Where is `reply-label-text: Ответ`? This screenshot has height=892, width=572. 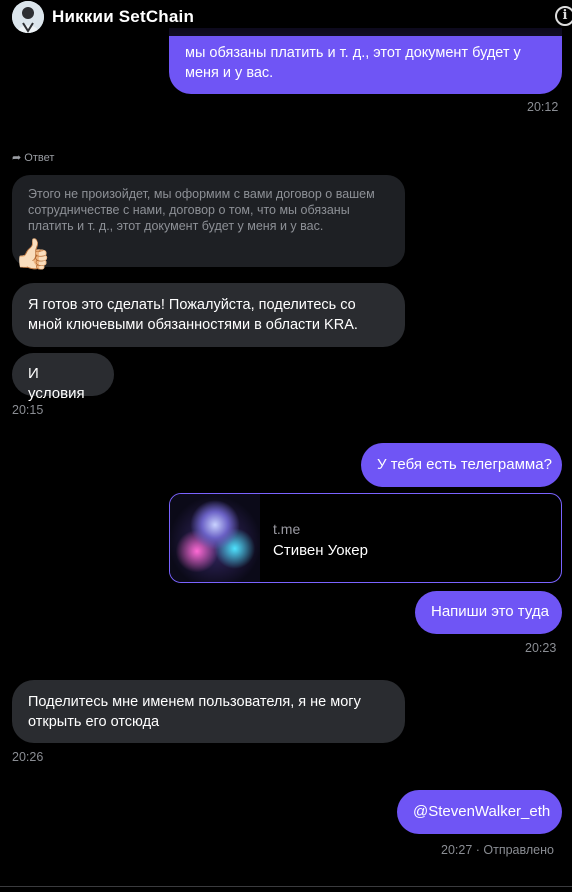 reply-label-text: Ответ is located at coordinates (39, 158).